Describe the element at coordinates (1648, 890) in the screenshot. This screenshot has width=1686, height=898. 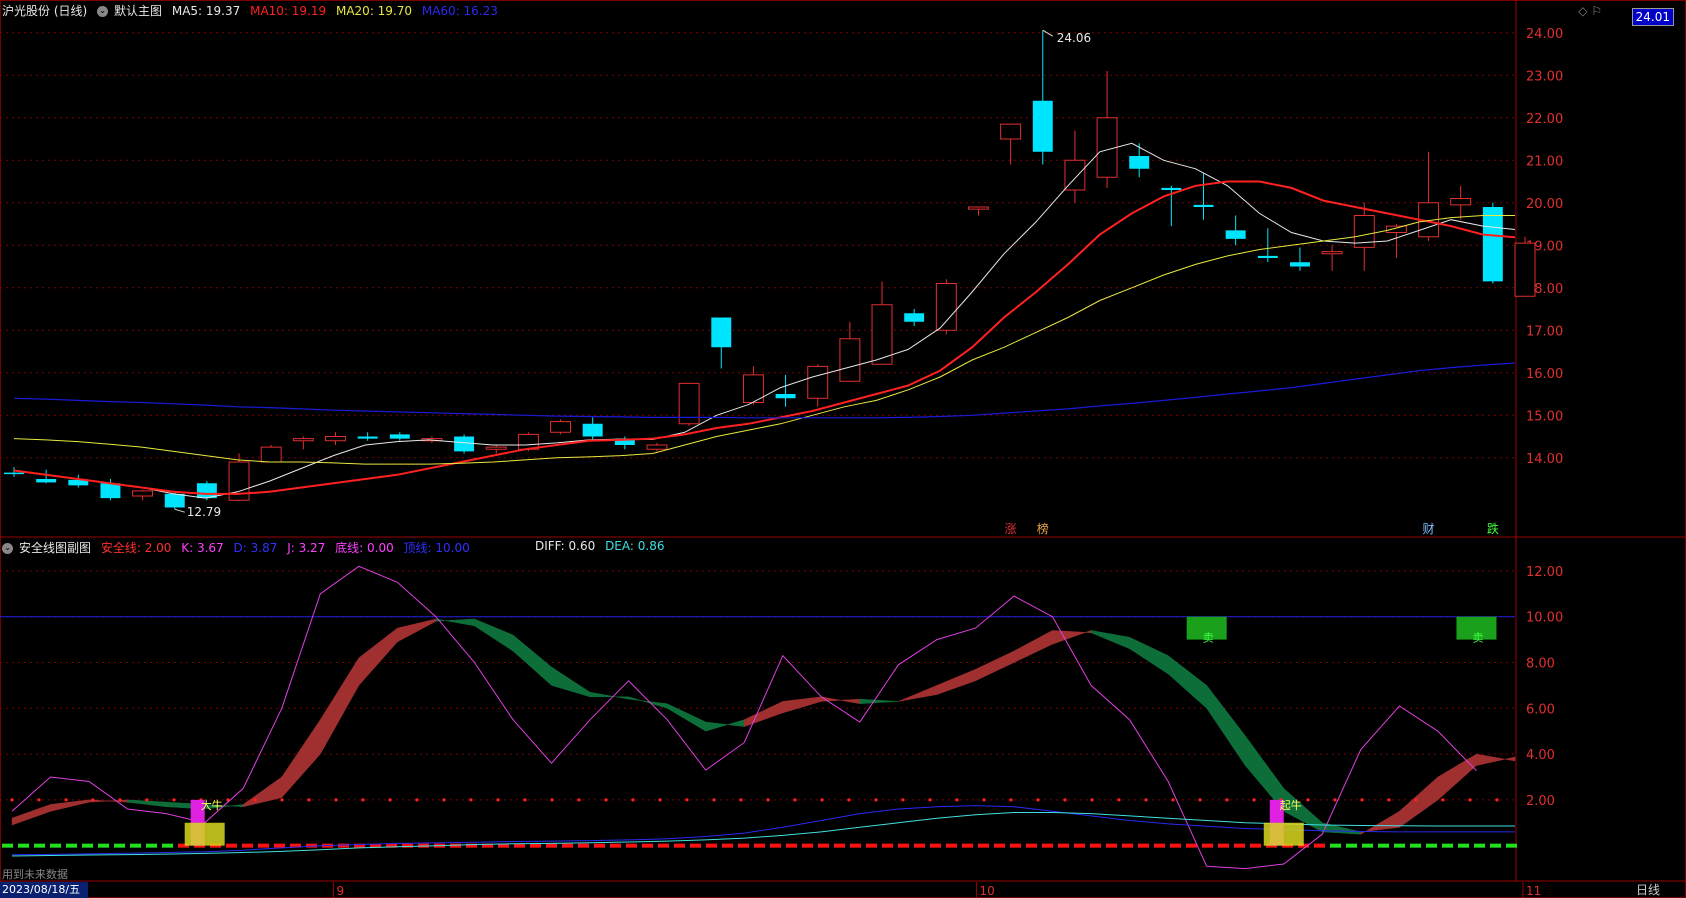
I see `period-label: 日线` at that location.